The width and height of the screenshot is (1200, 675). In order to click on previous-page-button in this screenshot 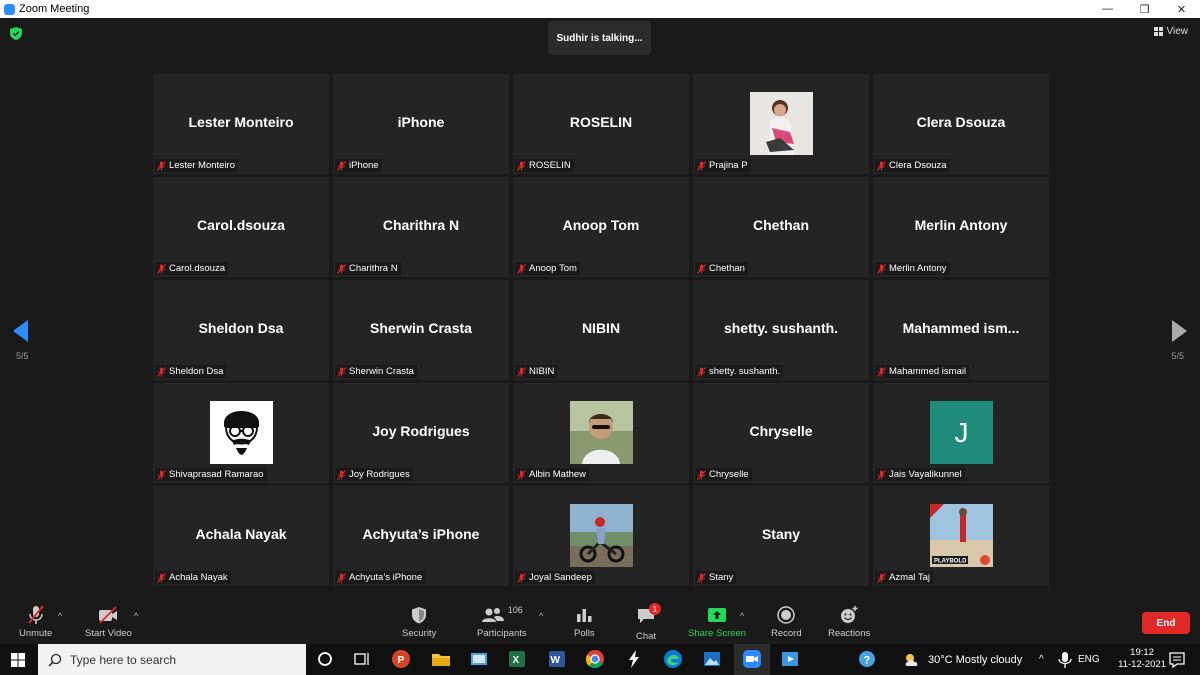, I will do `click(21, 333)`.